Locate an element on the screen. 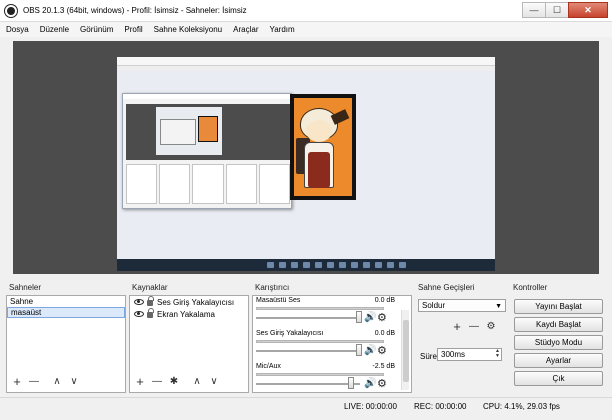 This screenshot has height=420, width=612. move-source-up-button: ∧ is located at coordinates (197, 382).